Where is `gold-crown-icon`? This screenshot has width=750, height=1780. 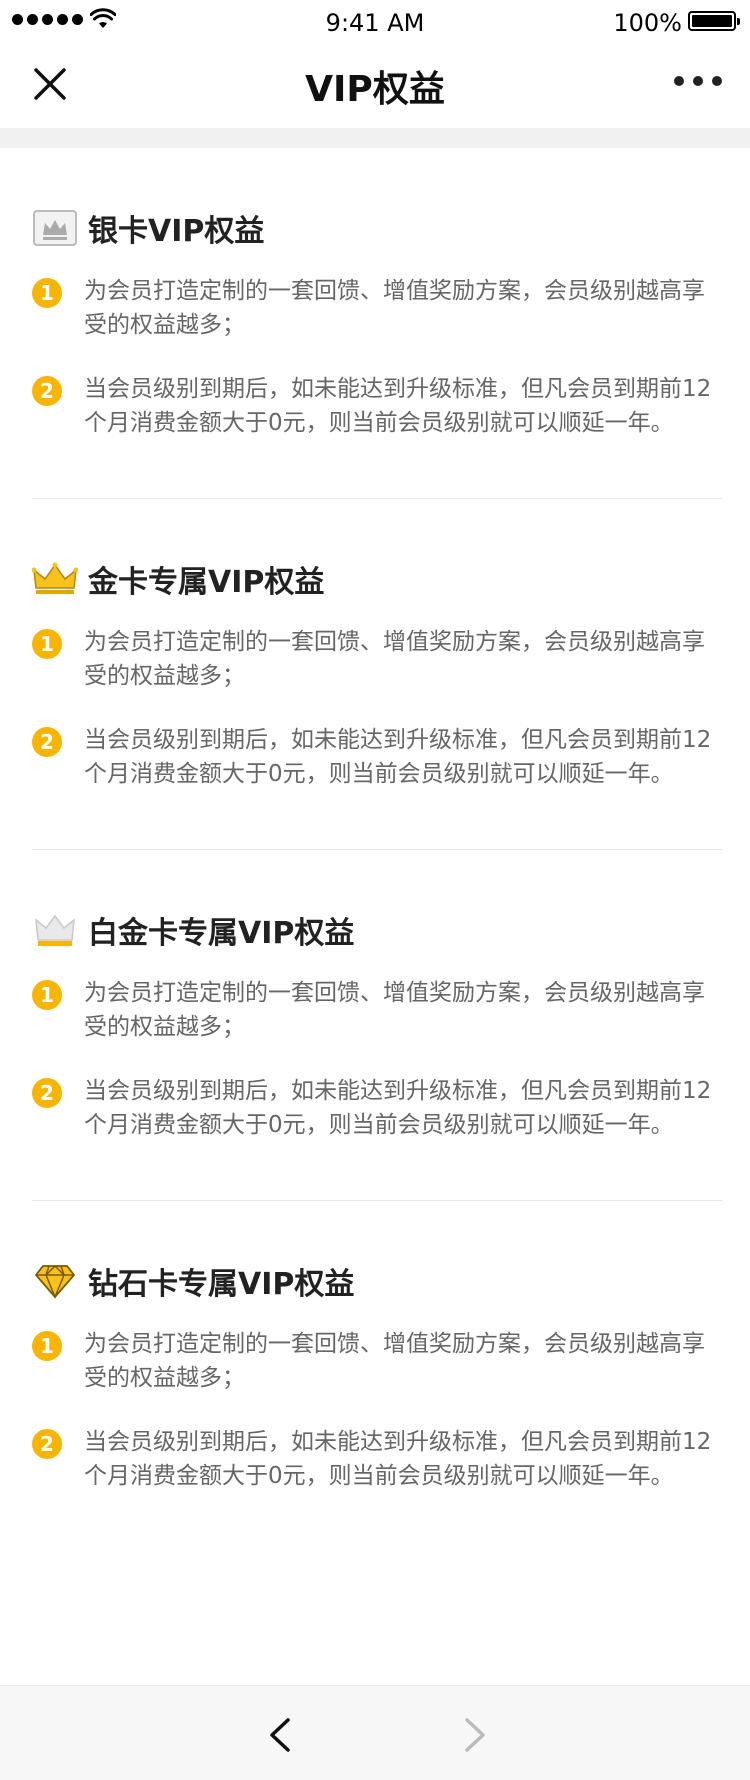
gold-crown-icon is located at coordinates (55, 579).